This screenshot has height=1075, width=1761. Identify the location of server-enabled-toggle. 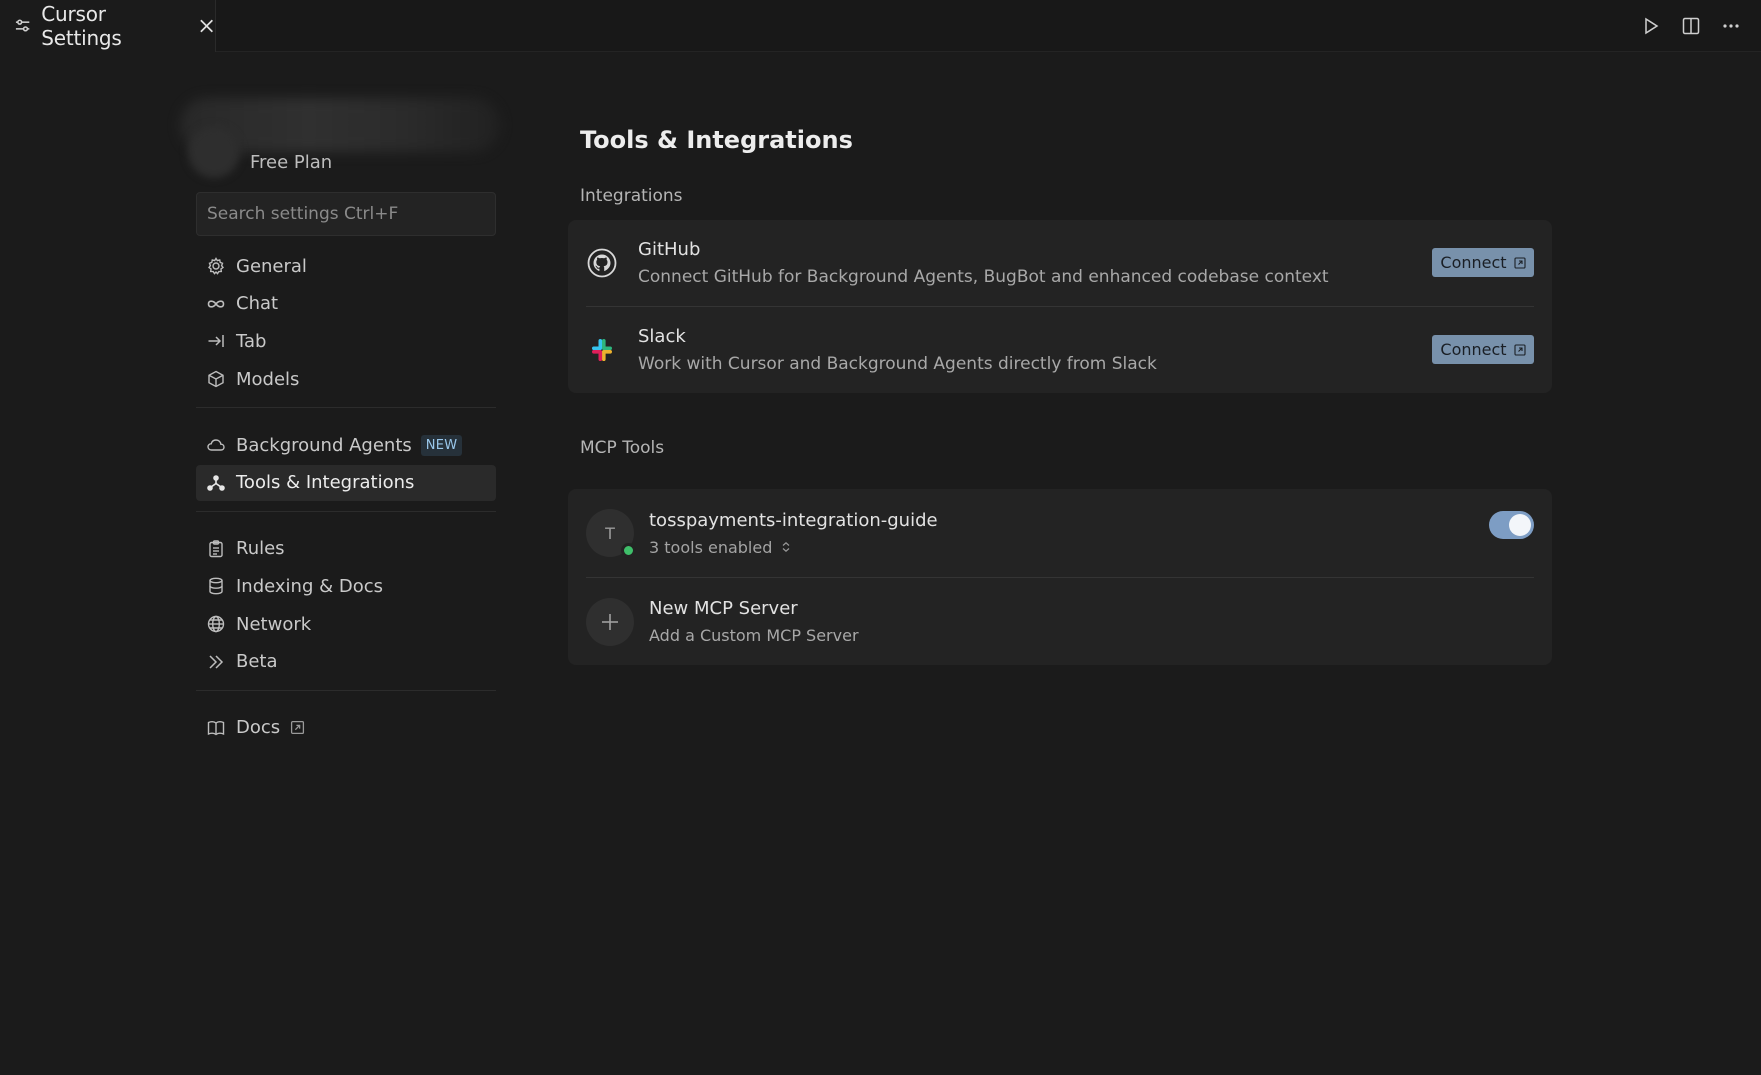
(1511, 525).